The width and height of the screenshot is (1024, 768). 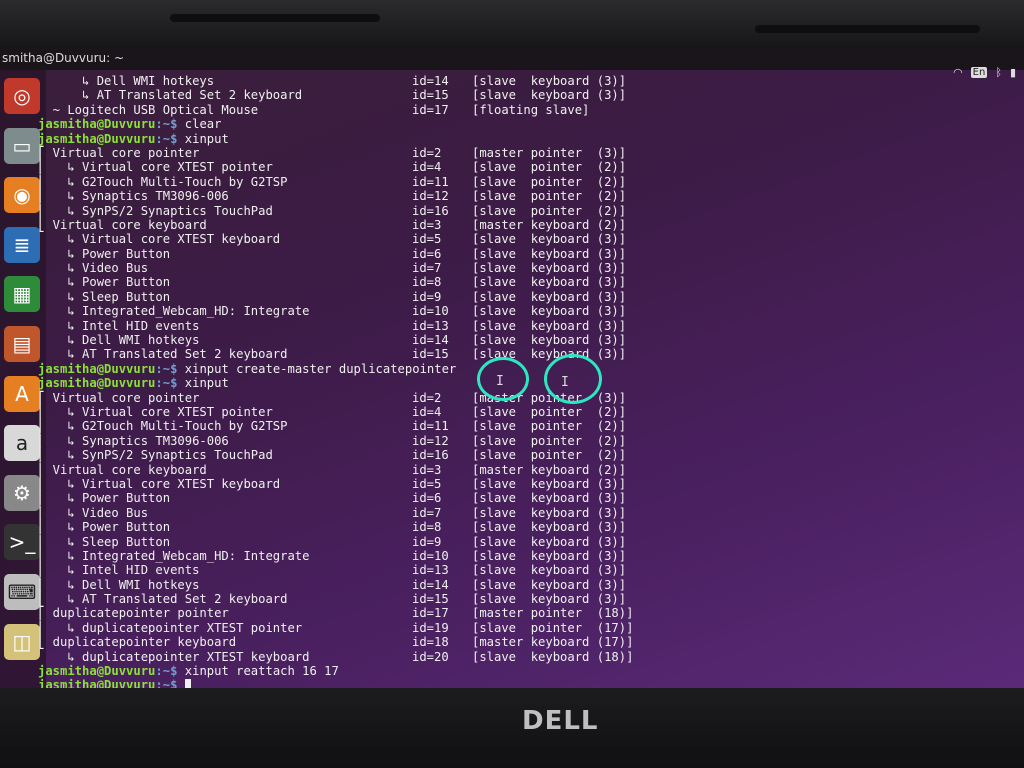 What do you see at coordinates (427, 239) in the screenshot?
I see `device-id: id=5` at bounding box center [427, 239].